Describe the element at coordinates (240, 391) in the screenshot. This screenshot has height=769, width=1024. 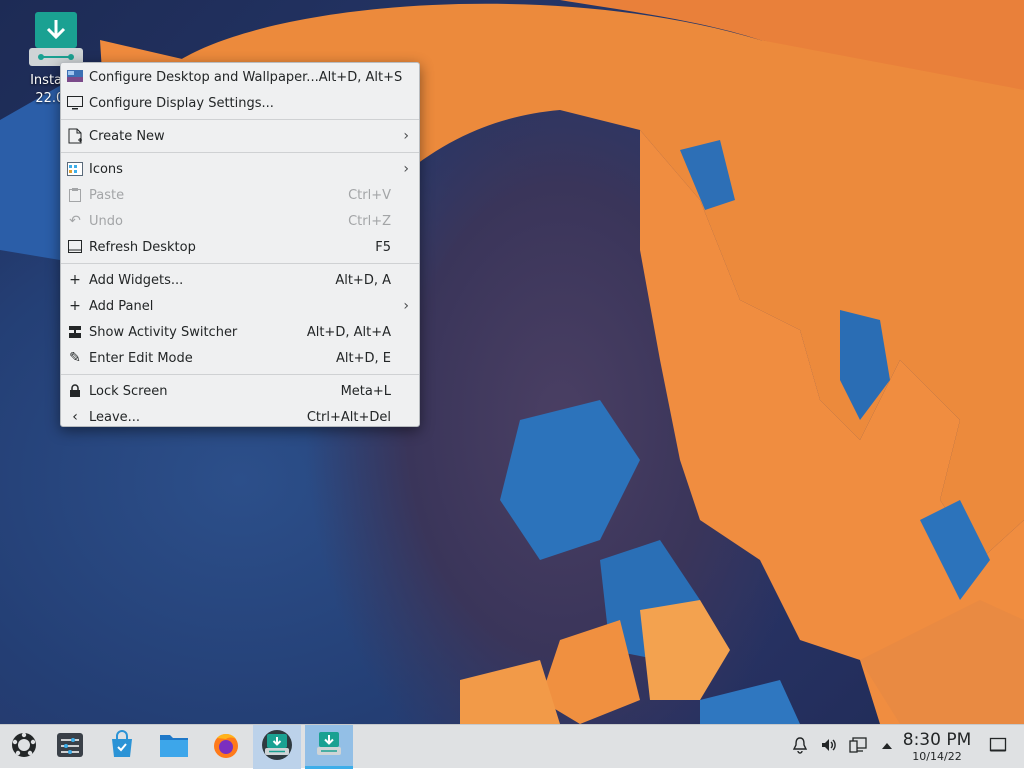
I see `menu-item-lock-screen: Lock Screen Meta+L` at that location.